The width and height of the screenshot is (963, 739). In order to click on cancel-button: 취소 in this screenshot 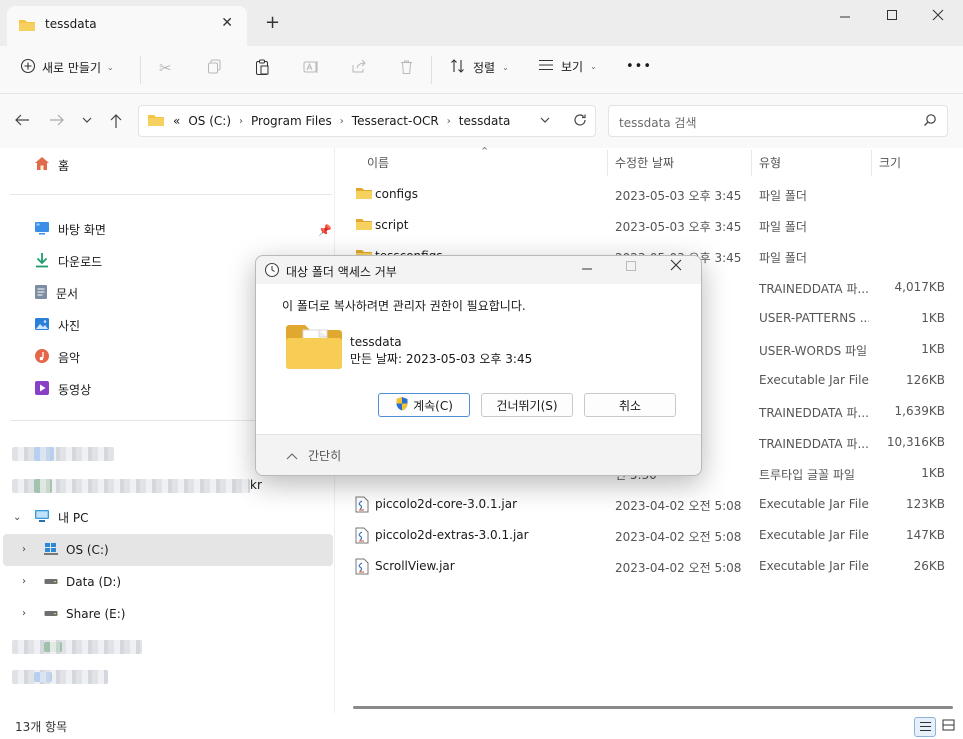, I will do `click(630, 405)`.